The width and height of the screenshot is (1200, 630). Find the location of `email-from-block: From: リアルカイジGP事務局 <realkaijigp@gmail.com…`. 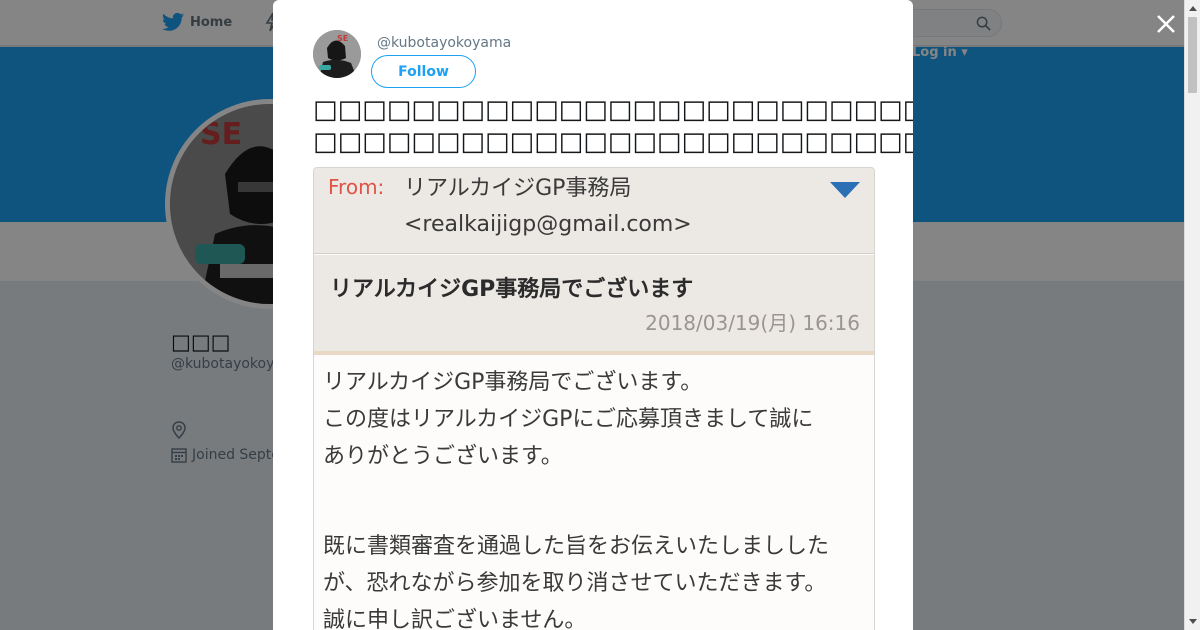

email-from-block: From: リアルカイジGP事務局 <realkaijigp@gmail.com… is located at coordinates (594, 211).